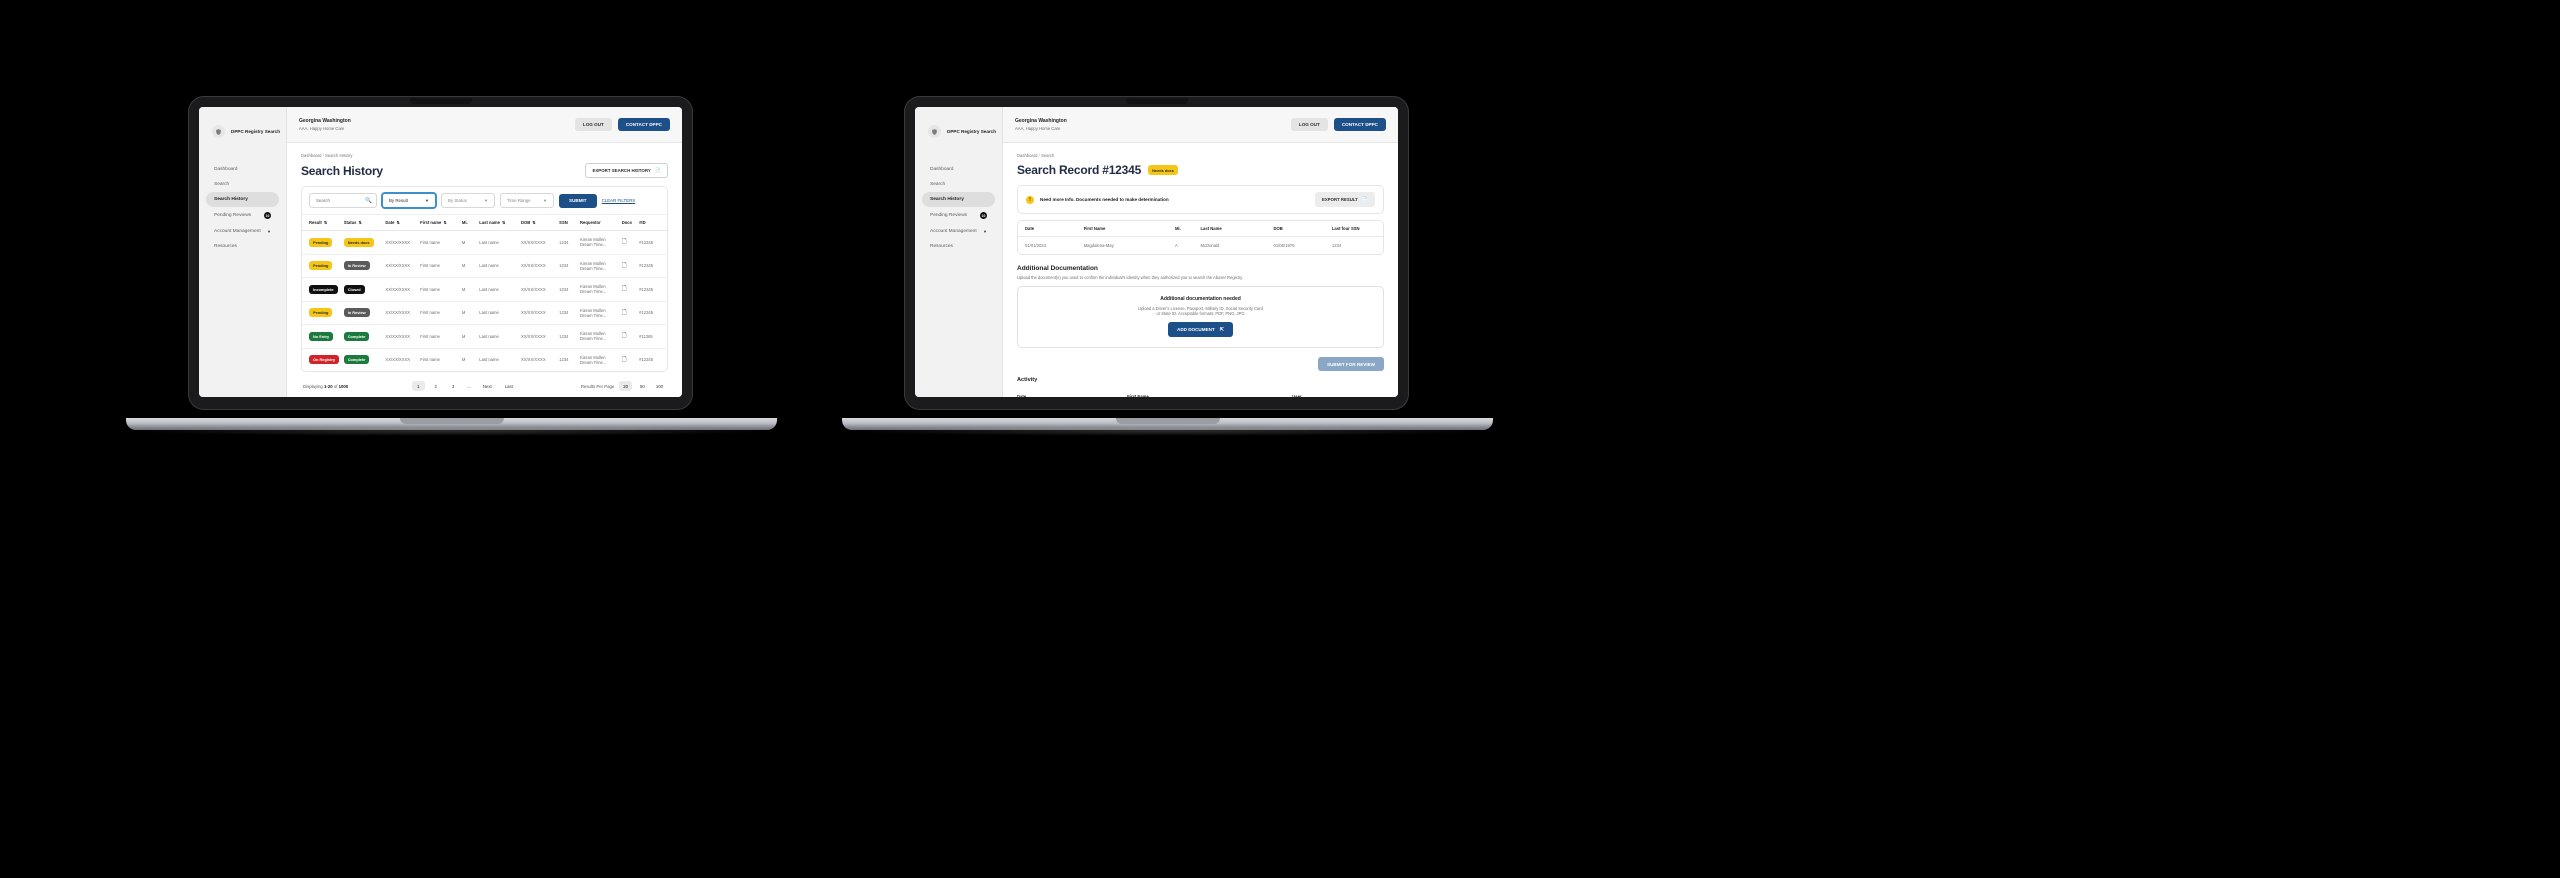 This screenshot has width=2560, height=878. Describe the element at coordinates (540, 336) in the screenshot. I see `cell-dob: XX/XX/XXXX` at that location.